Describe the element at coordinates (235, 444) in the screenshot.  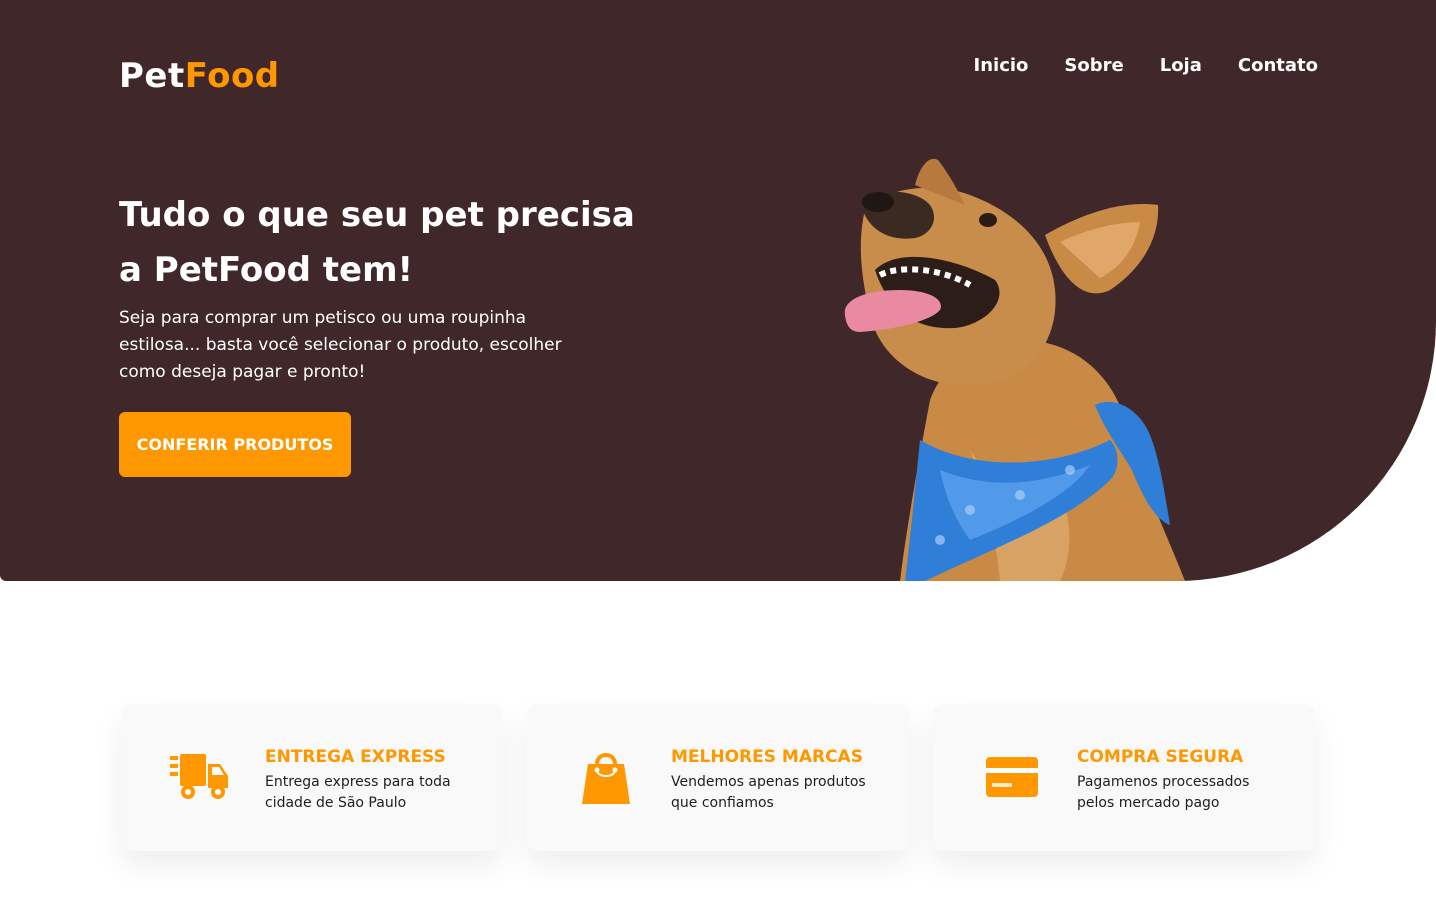
I see `conferir-produtos-button: CONFERIR PRODUTOS` at that location.